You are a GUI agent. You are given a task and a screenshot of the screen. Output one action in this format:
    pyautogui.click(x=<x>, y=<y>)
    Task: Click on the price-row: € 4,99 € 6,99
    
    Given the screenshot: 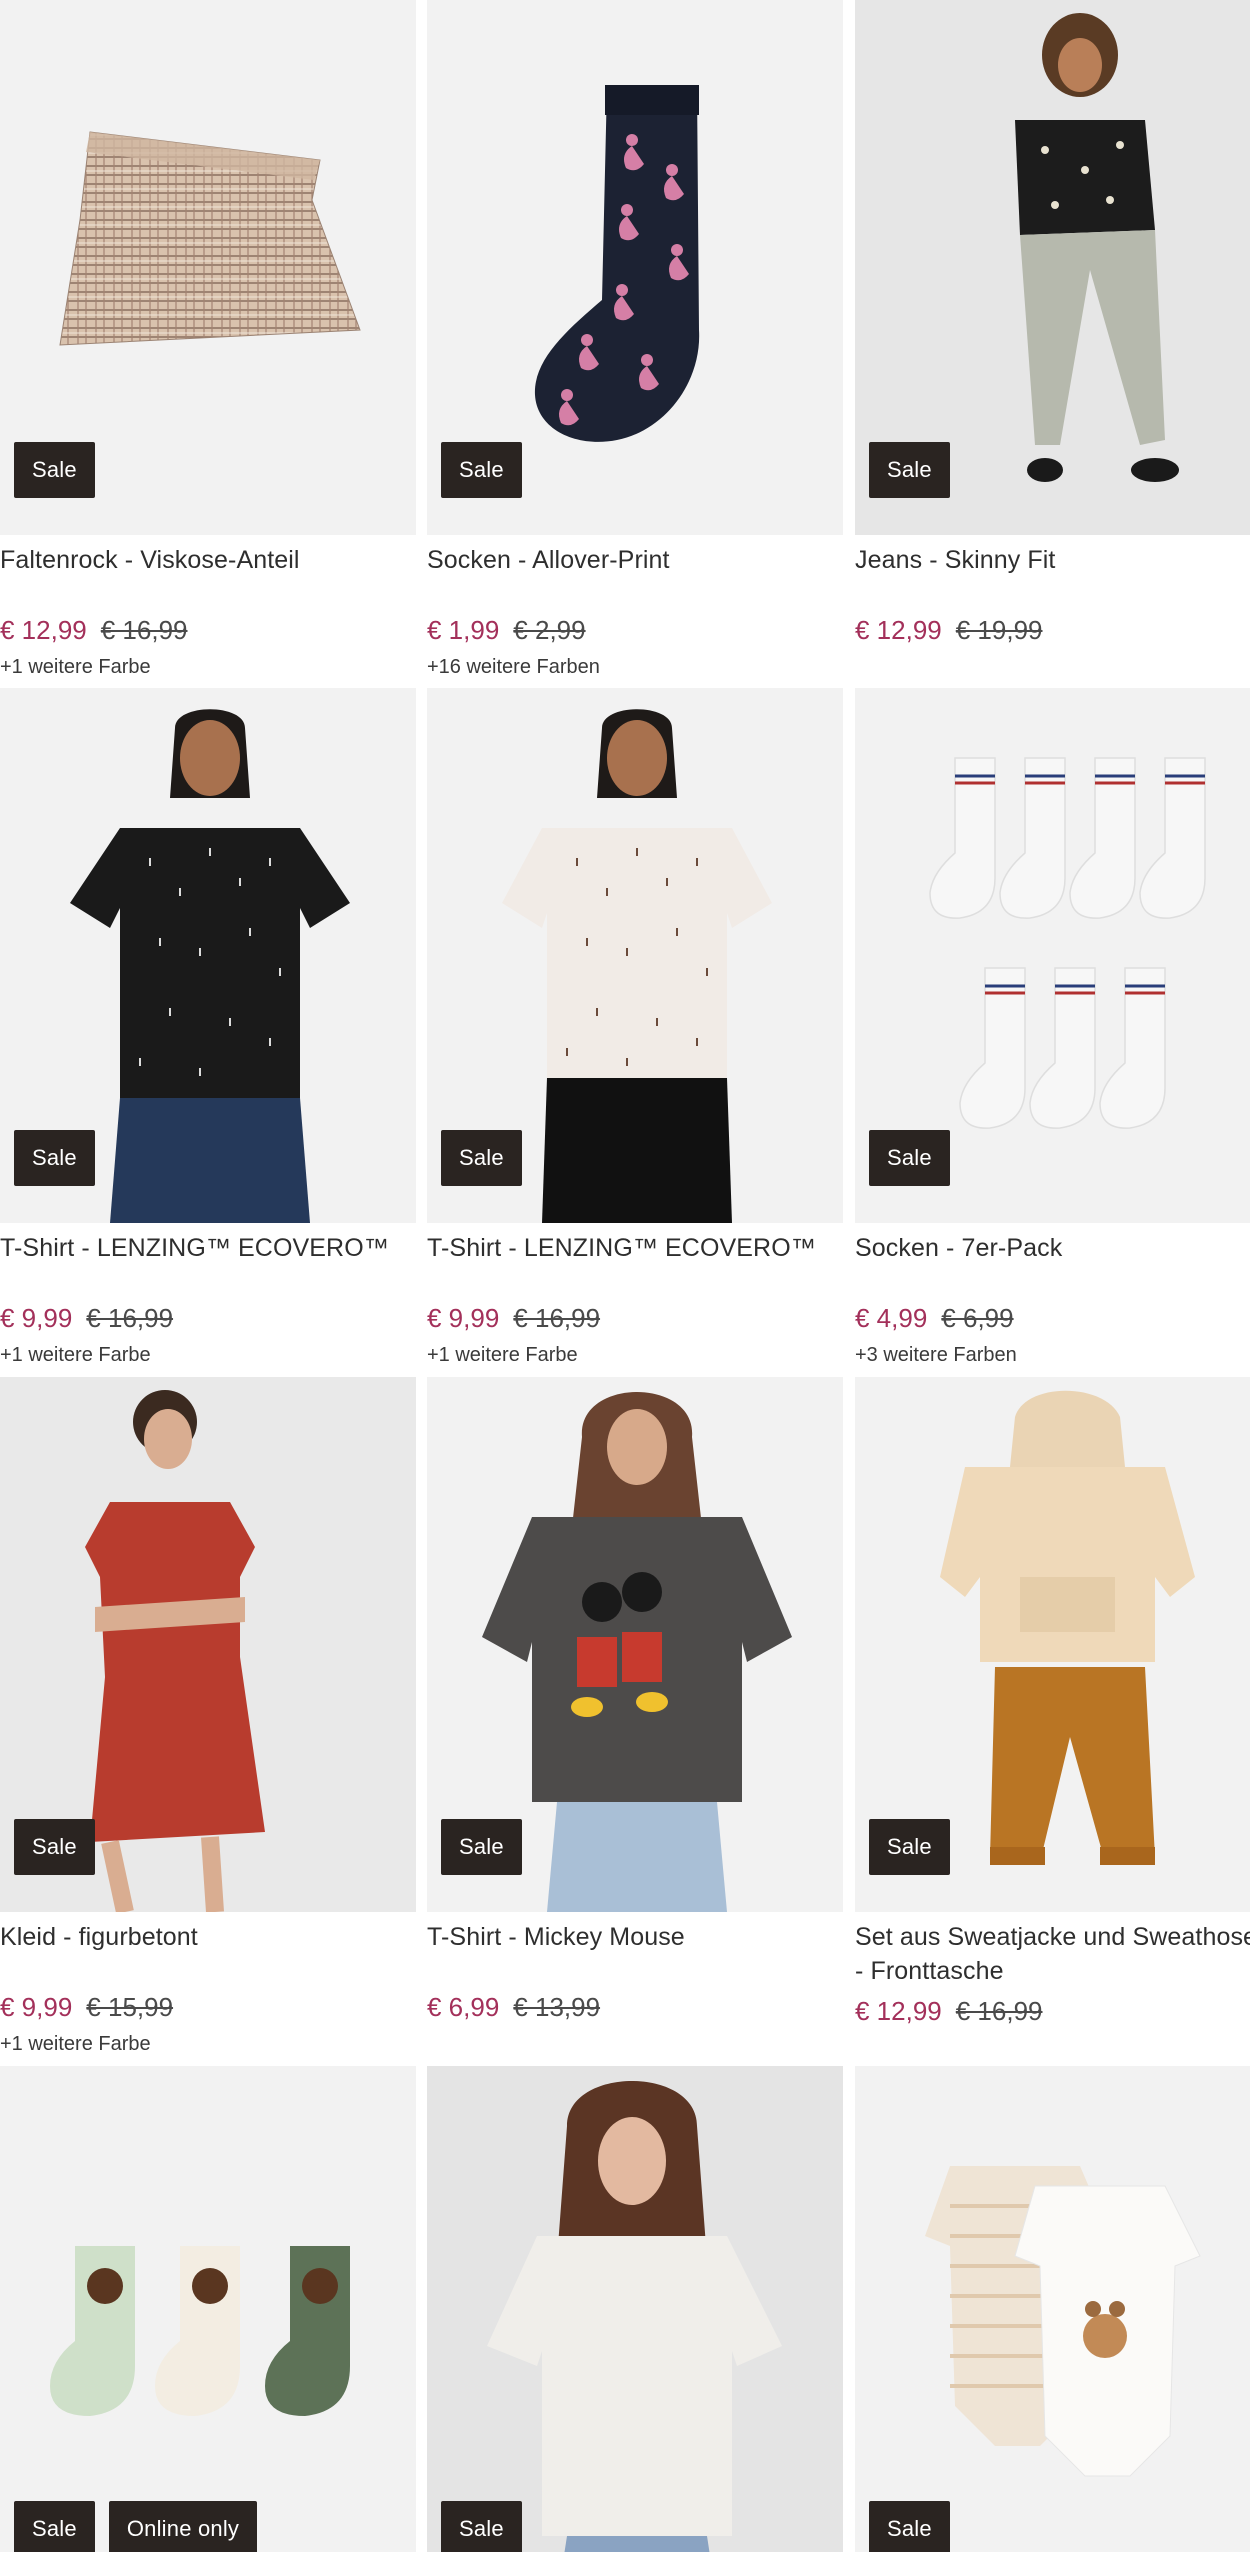 What is the action you would take?
    pyautogui.click(x=934, y=1318)
    